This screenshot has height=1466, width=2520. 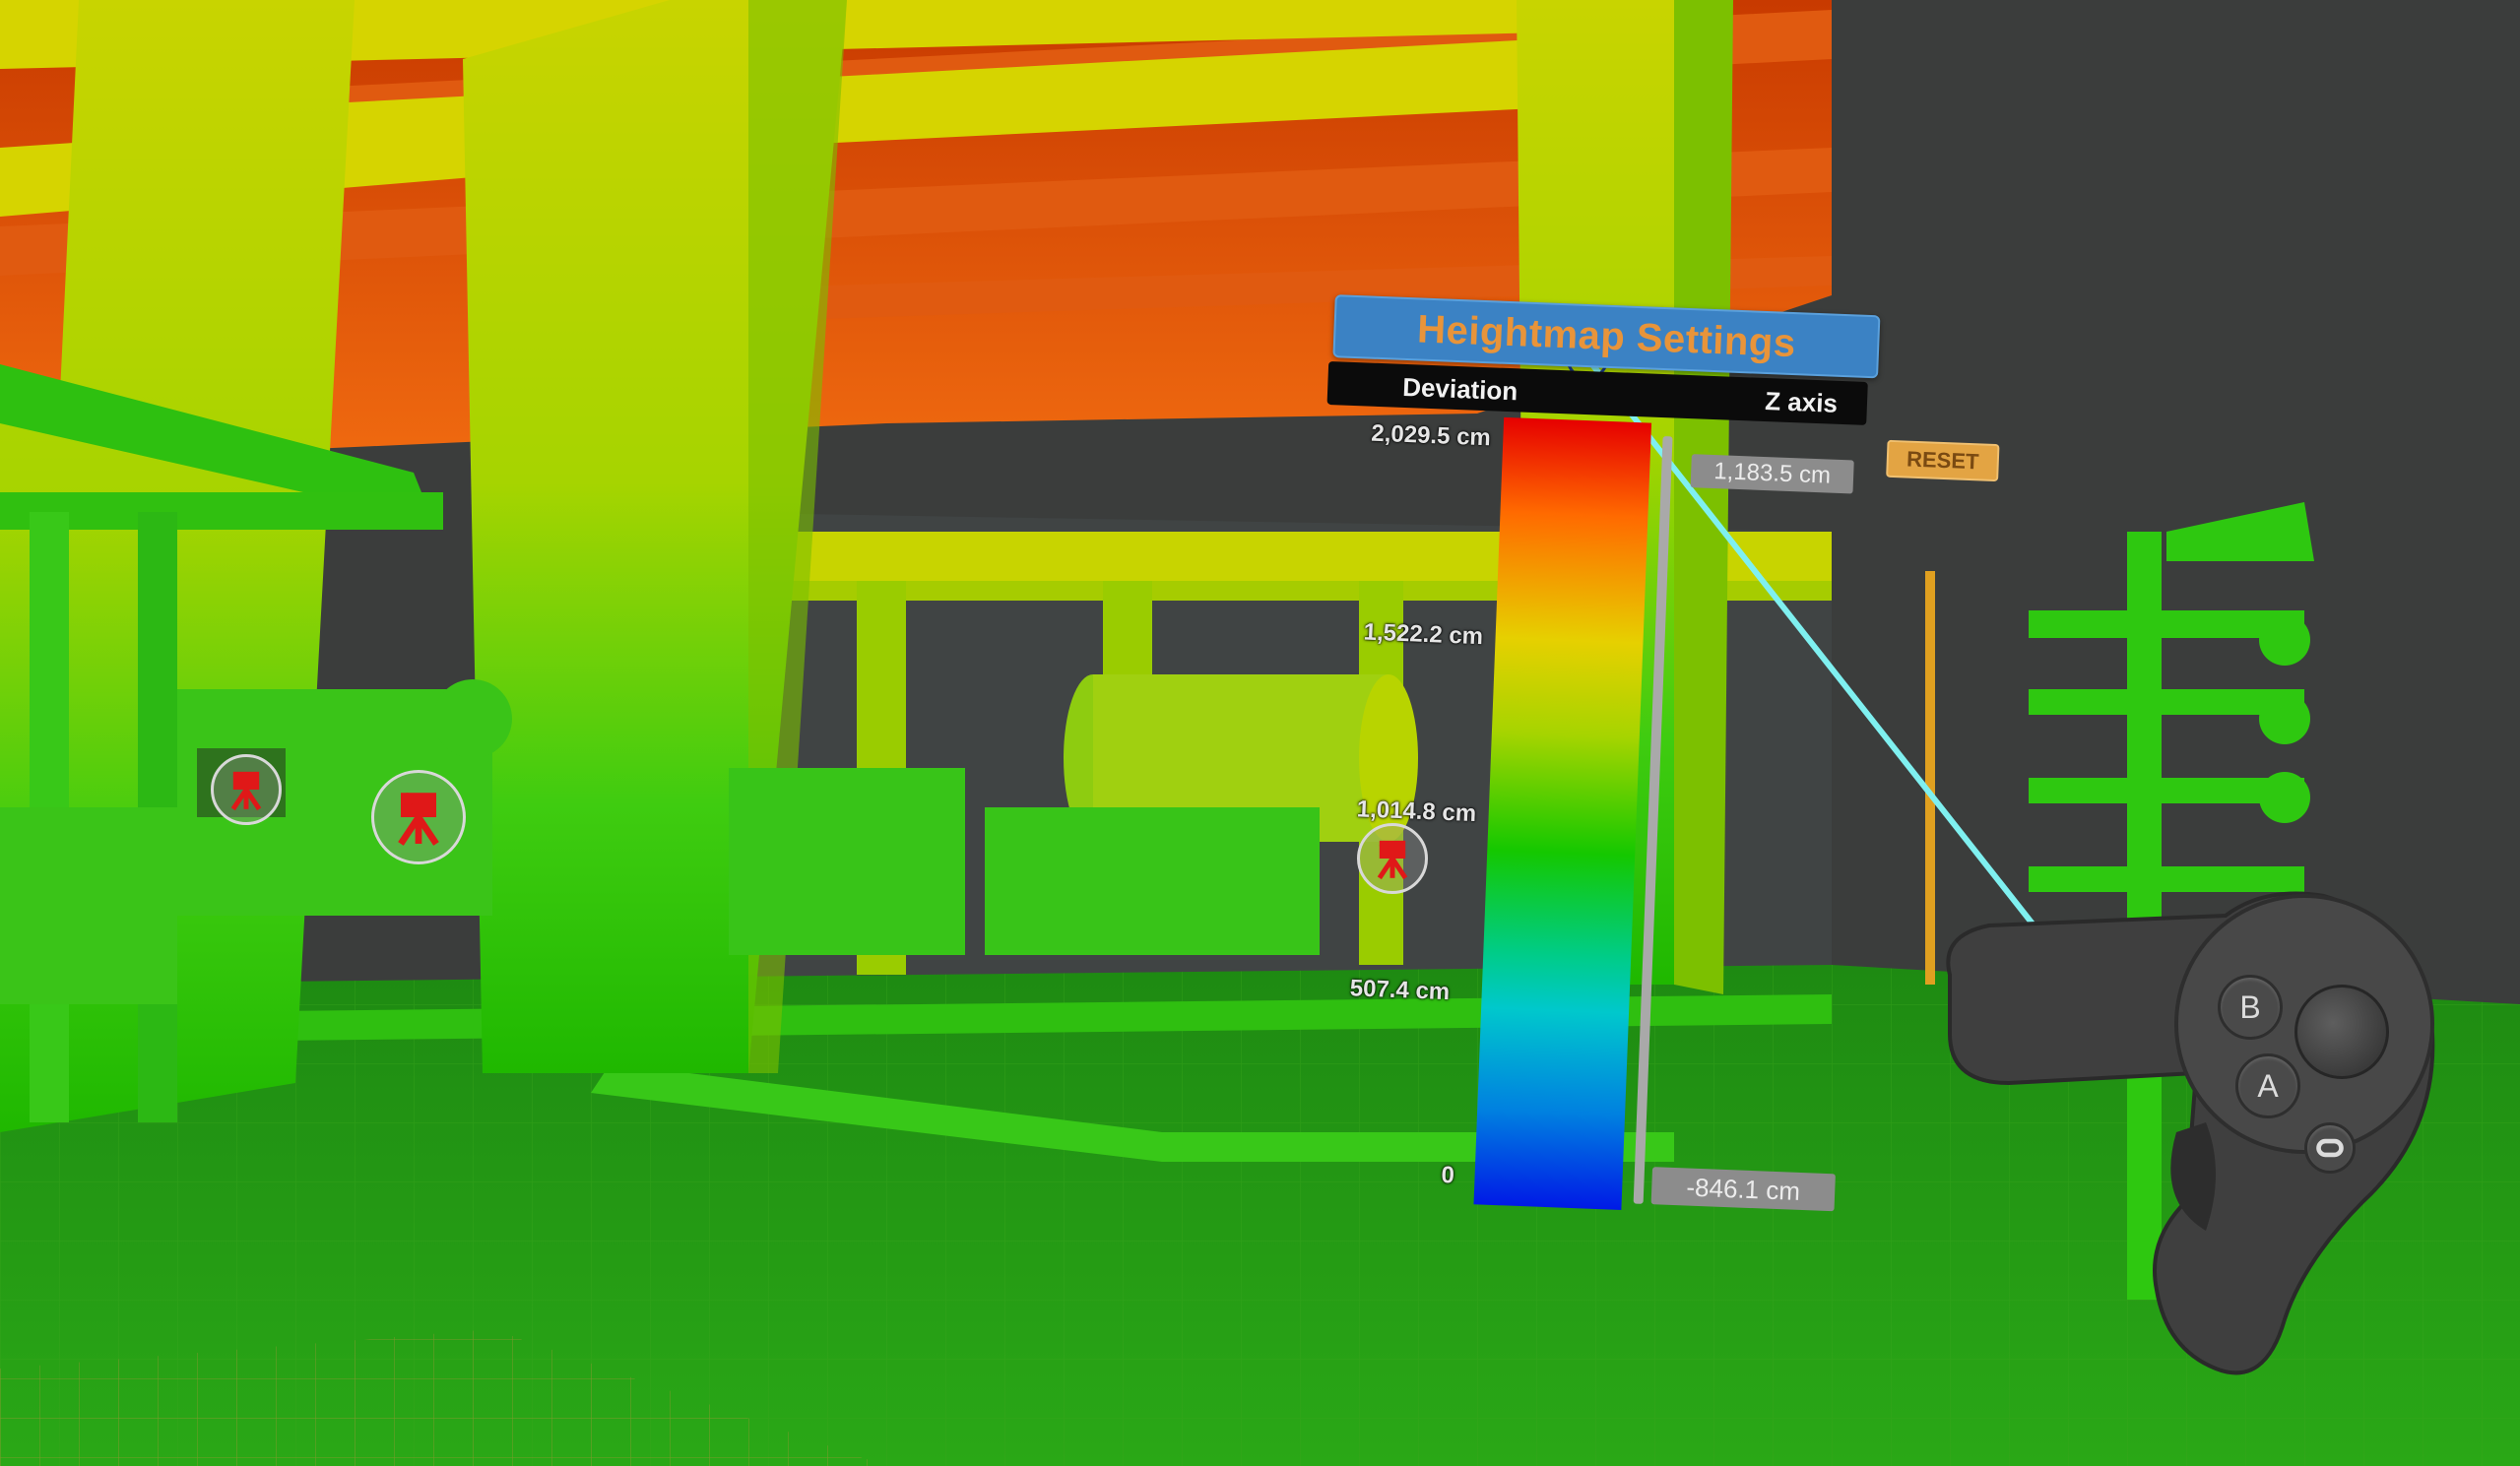 I want to click on min-value-handle: -846.1 cm, so click(x=1743, y=1190).